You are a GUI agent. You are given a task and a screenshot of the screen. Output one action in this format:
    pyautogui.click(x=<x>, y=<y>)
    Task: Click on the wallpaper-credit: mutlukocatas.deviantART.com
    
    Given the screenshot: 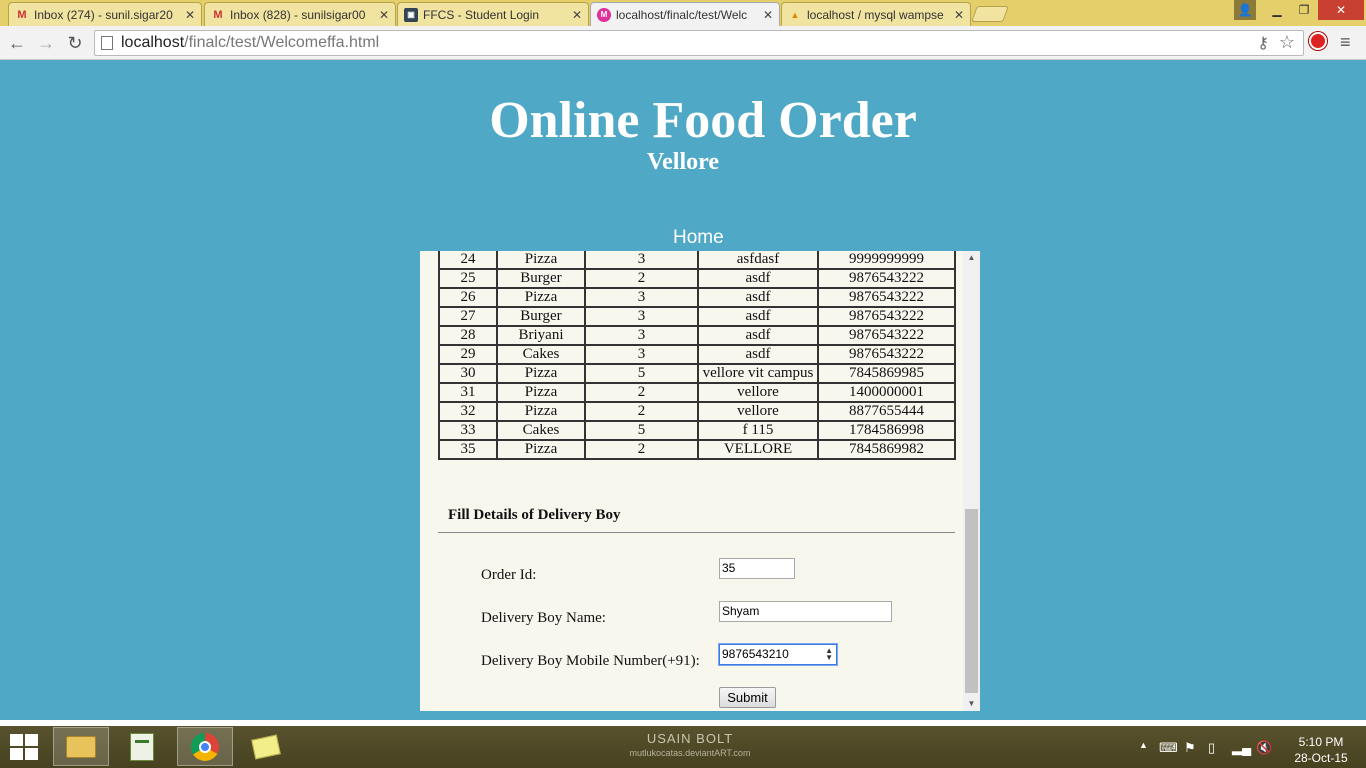 What is the action you would take?
    pyautogui.click(x=690, y=753)
    